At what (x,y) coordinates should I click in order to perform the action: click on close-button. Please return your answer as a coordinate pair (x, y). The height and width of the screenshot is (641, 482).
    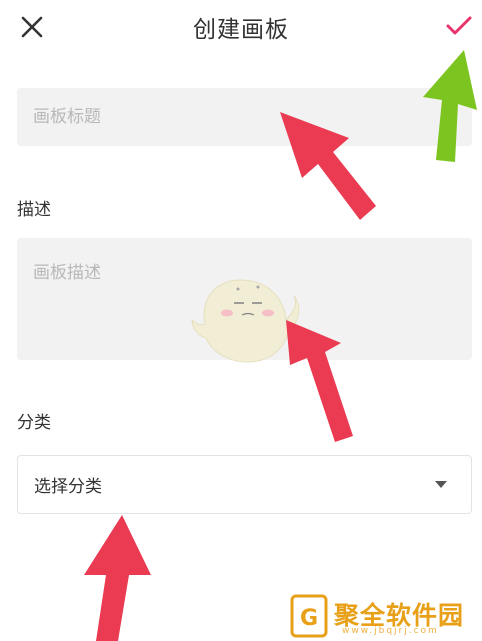
    Looking at the image, I should click on (32, 27).